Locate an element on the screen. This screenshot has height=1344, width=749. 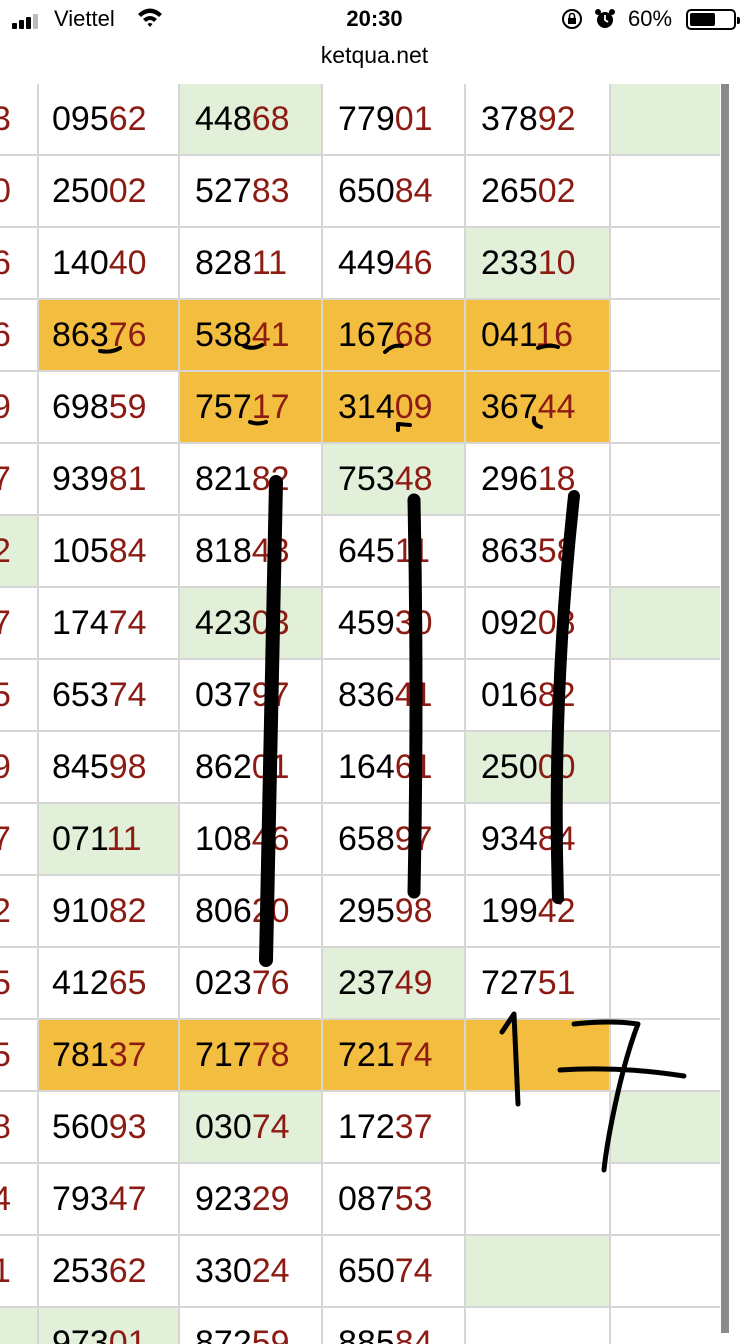
result-cell: 78137 is located at coordinates (108, 1055).